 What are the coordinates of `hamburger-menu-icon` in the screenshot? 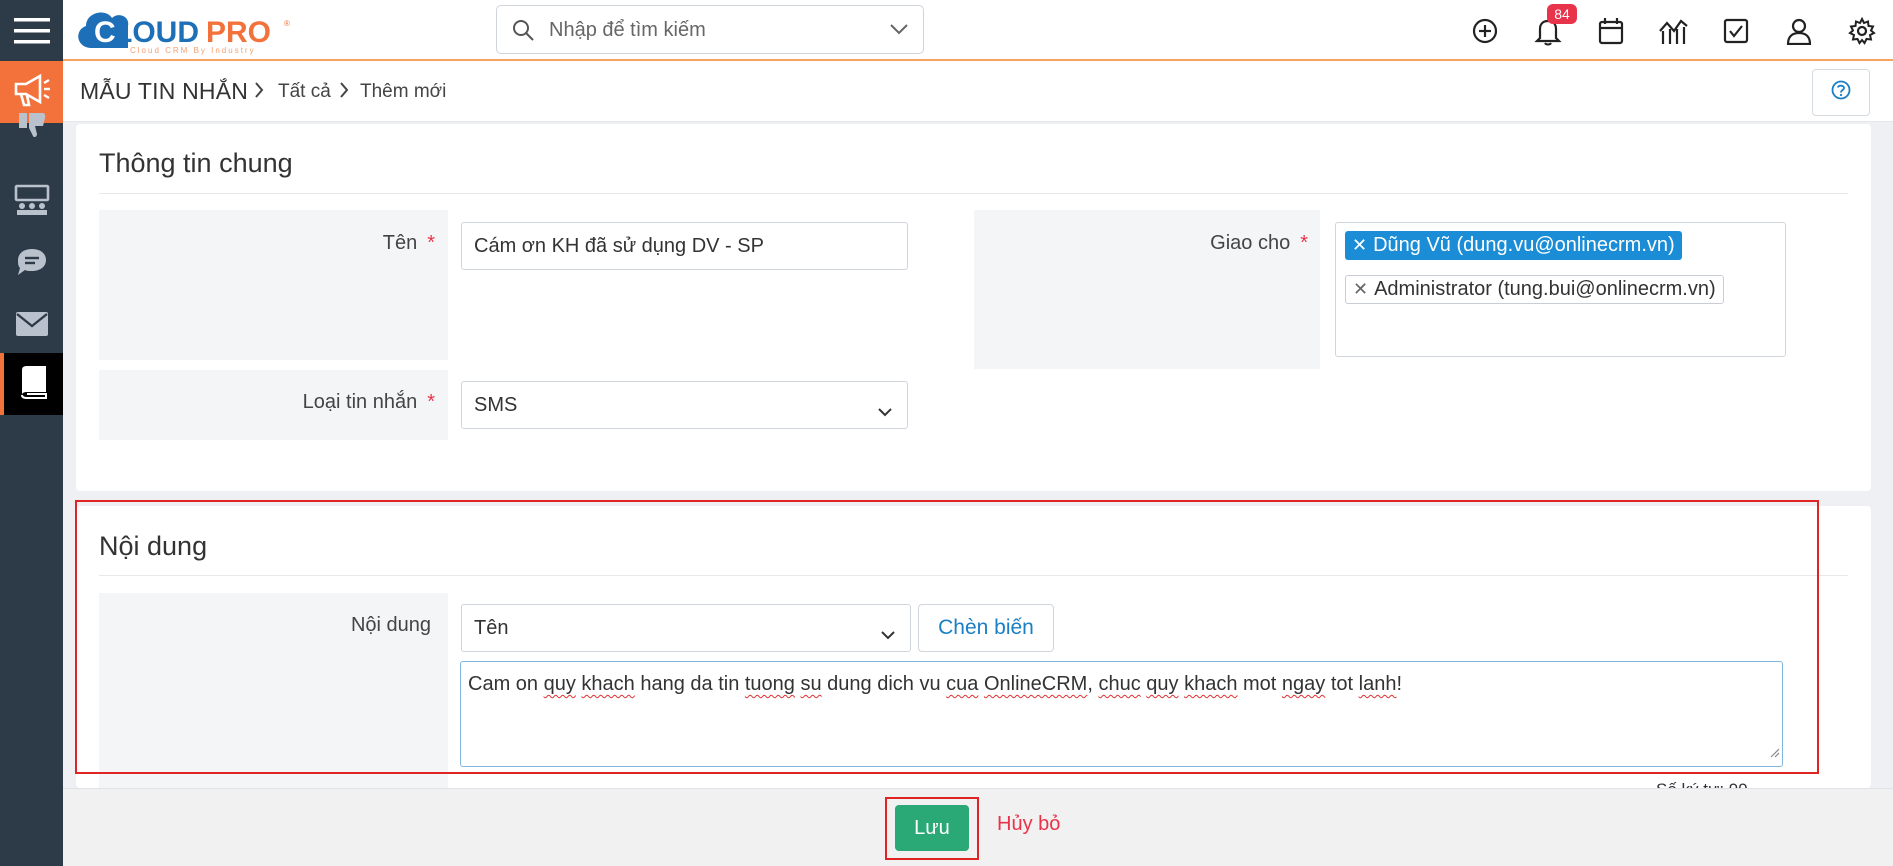 It's located at (31, 30).